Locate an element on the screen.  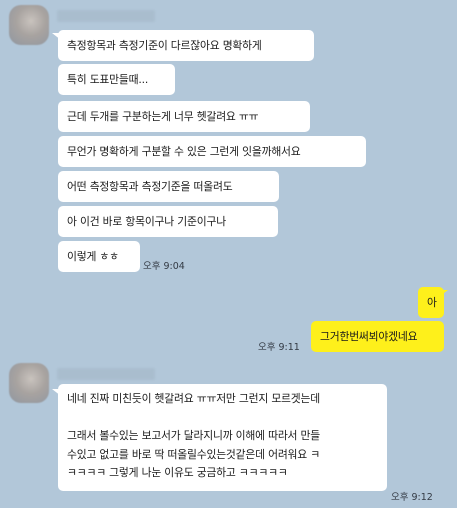
timestamp: 오후 9:12 is located at coordinates (412, 497).